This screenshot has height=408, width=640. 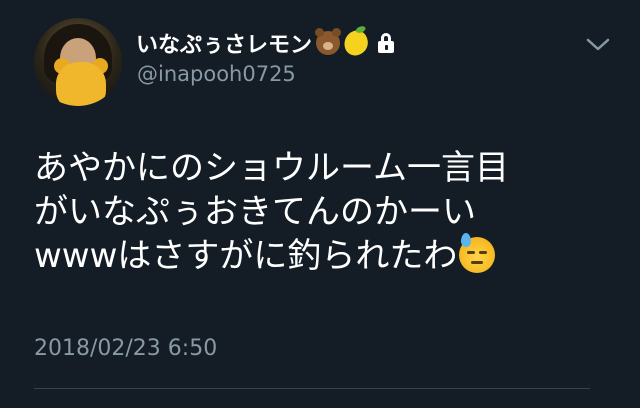 I want to click on bear-face-emoji, so click(x=328, y=41).